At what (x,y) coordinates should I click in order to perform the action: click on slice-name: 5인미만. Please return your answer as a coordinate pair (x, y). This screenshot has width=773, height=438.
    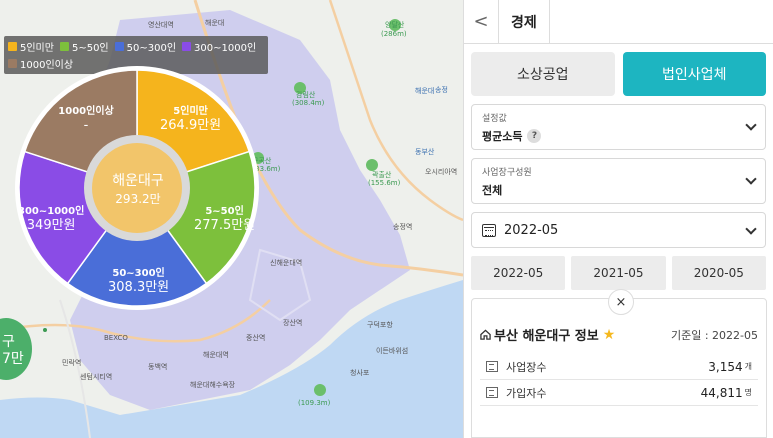
    Looking at the image, I should click on (190, 111).